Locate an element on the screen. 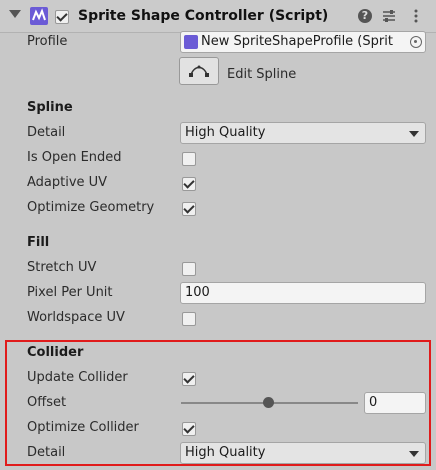 The height and width of the screenshot is (470, 436). offset-slider-thumb is located at coordinates (268, 402).